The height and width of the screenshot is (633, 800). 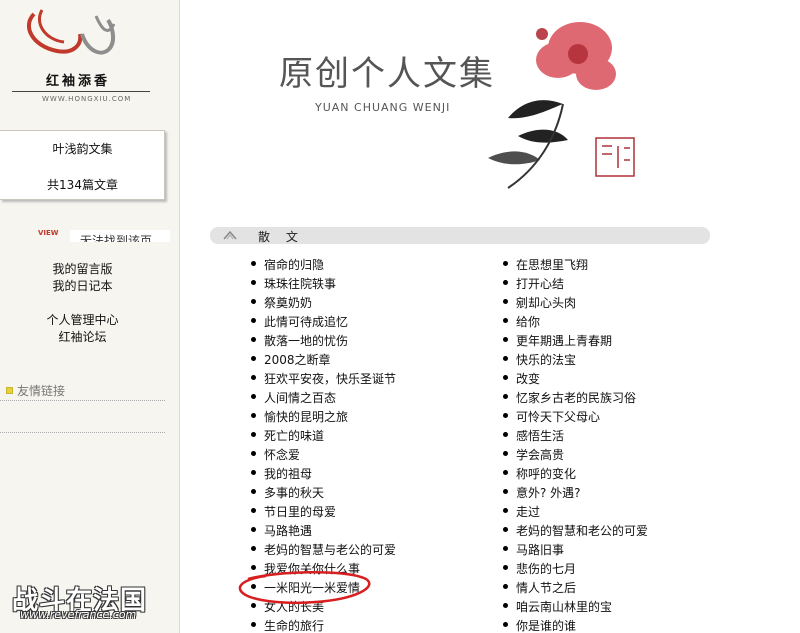 What do you see at coordinates (540, 435) in the screenshot?
I see `article-link: 感悟生活` at bounding box center [540, 435].